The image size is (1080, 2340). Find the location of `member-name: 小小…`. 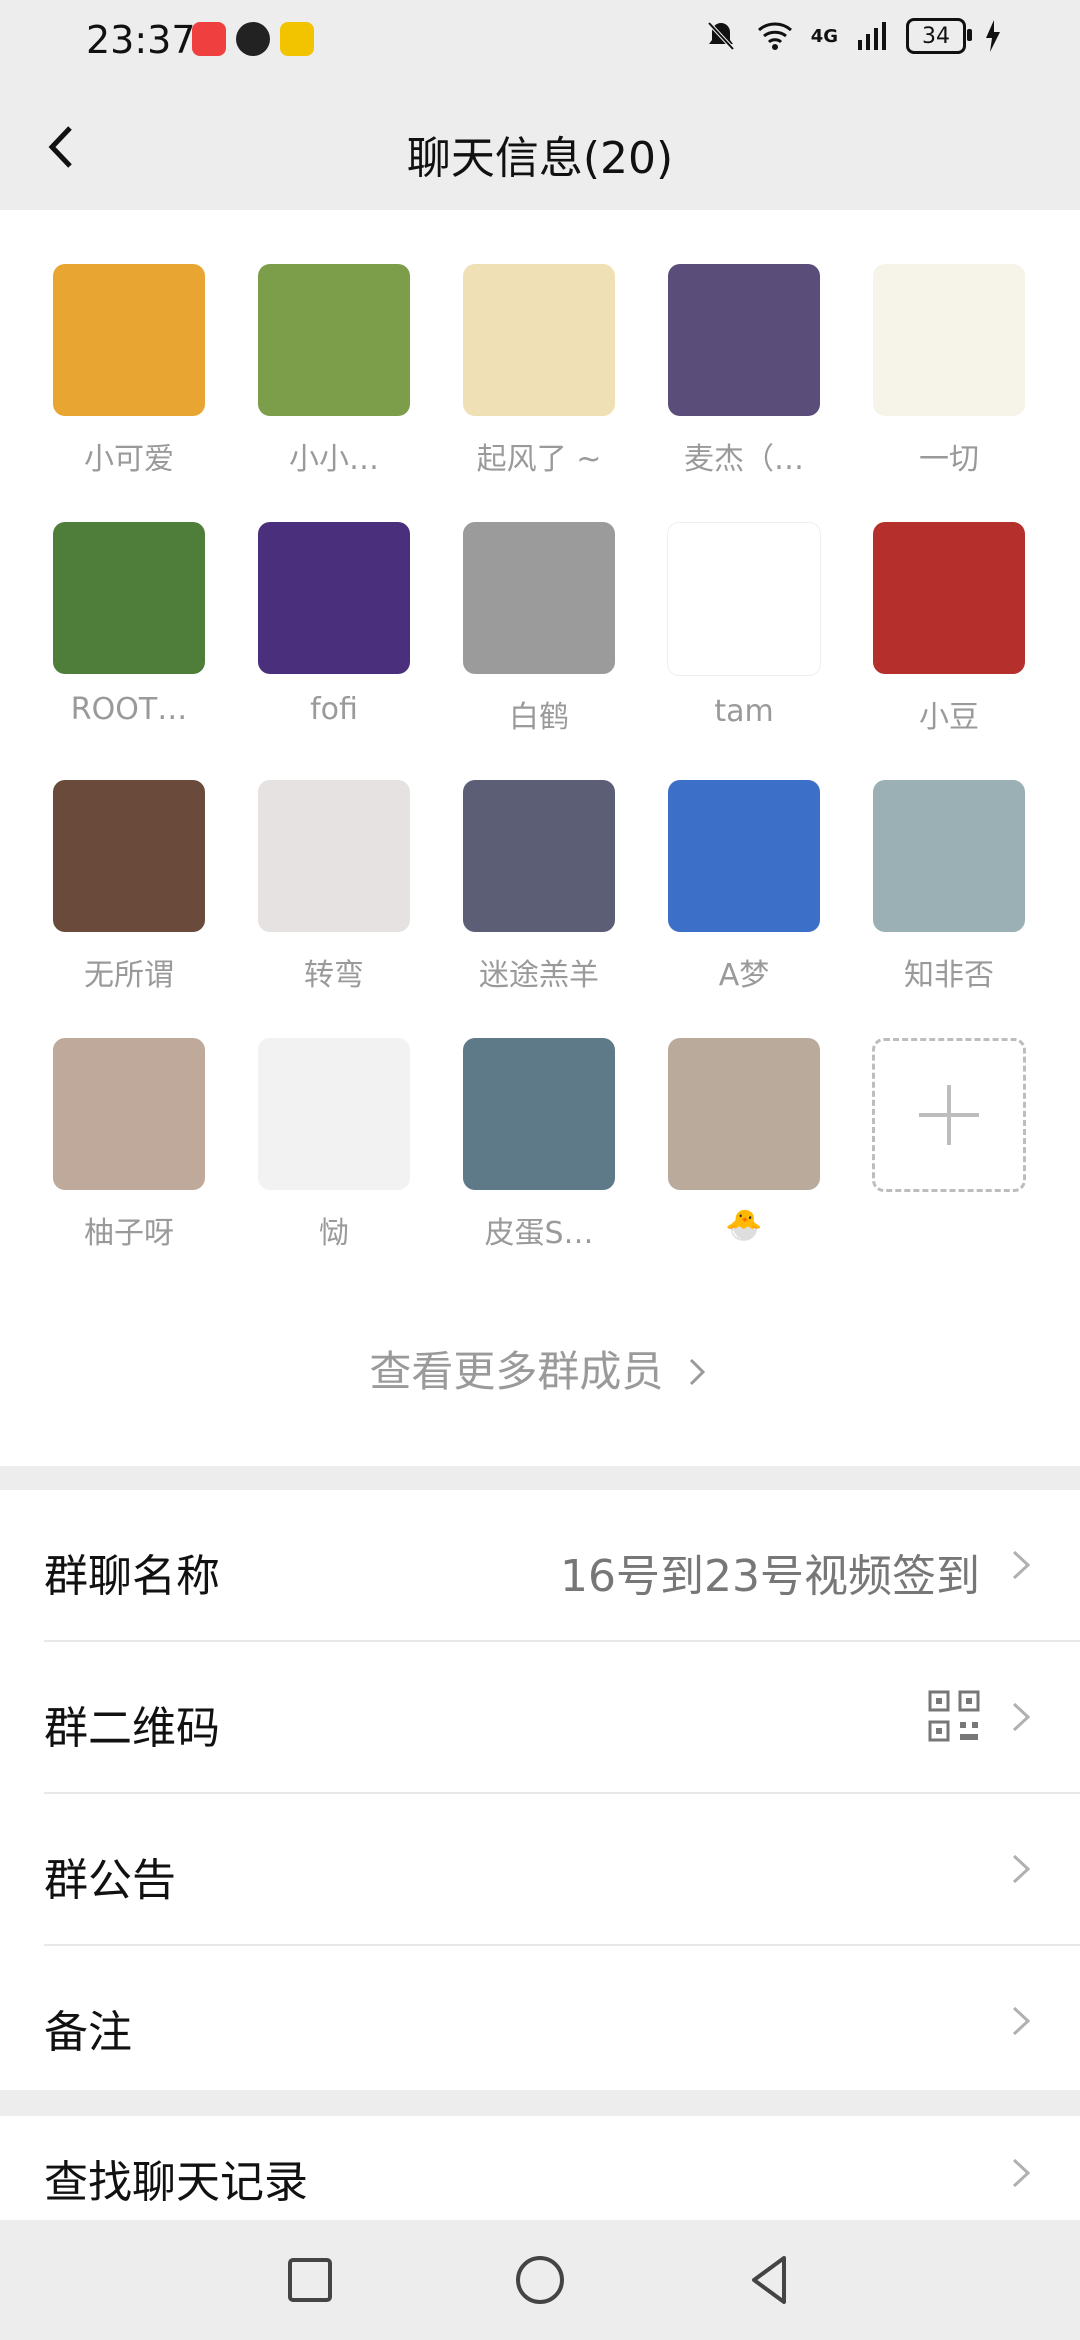

member-name: 小小… is located at coordinates (334, 459).